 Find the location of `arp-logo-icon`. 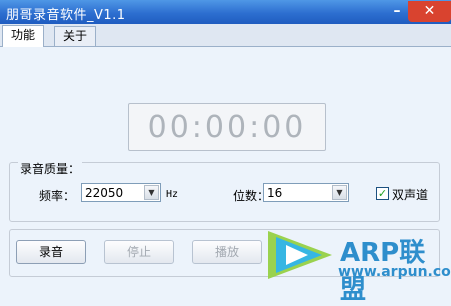

arp-logo-icon is located at coordinates (300, 255).